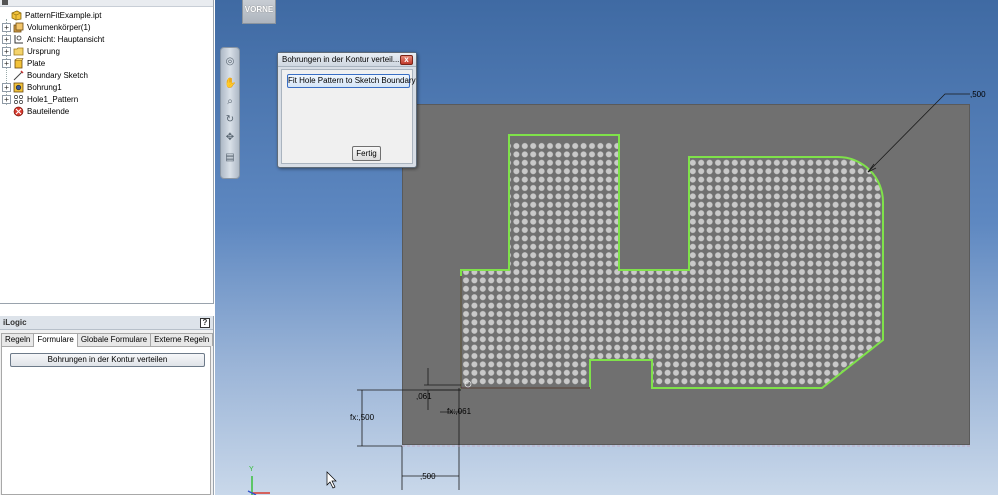  Describe the element at coordinates (459, 411) in the screenshot. I see `dimension-horizontal-offset: fx:,061` at that location.